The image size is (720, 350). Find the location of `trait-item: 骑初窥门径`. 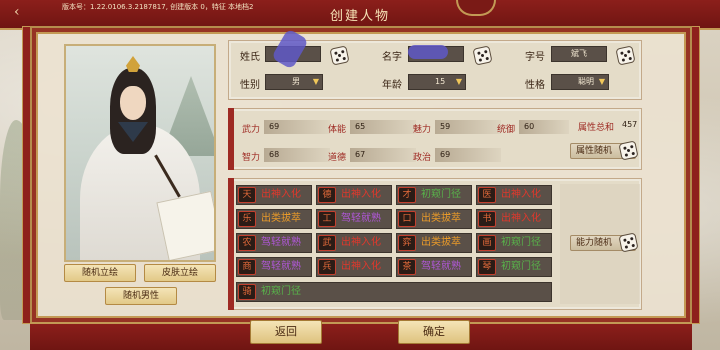

trait-item: 骑初窥门径 is located at coordinates (394, 292).